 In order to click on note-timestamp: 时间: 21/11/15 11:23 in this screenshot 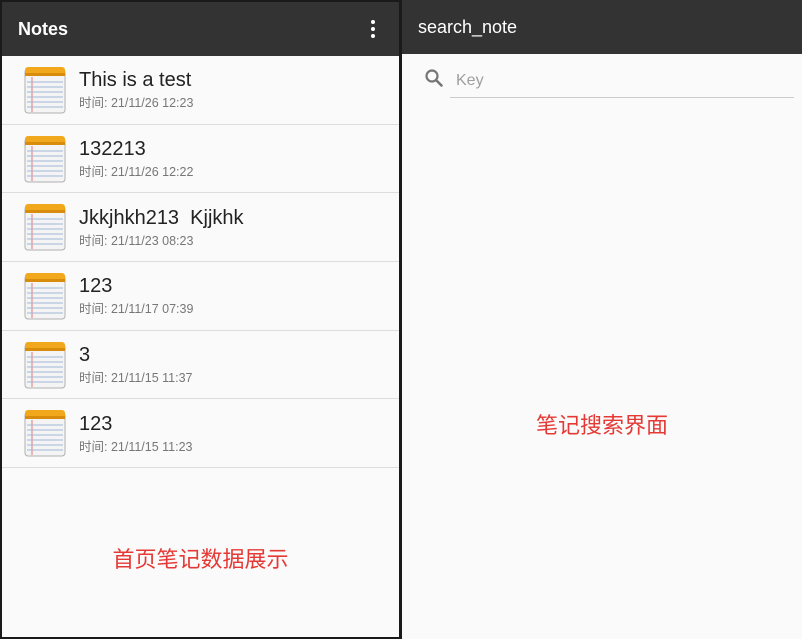, I will do `click(136, 446)`.